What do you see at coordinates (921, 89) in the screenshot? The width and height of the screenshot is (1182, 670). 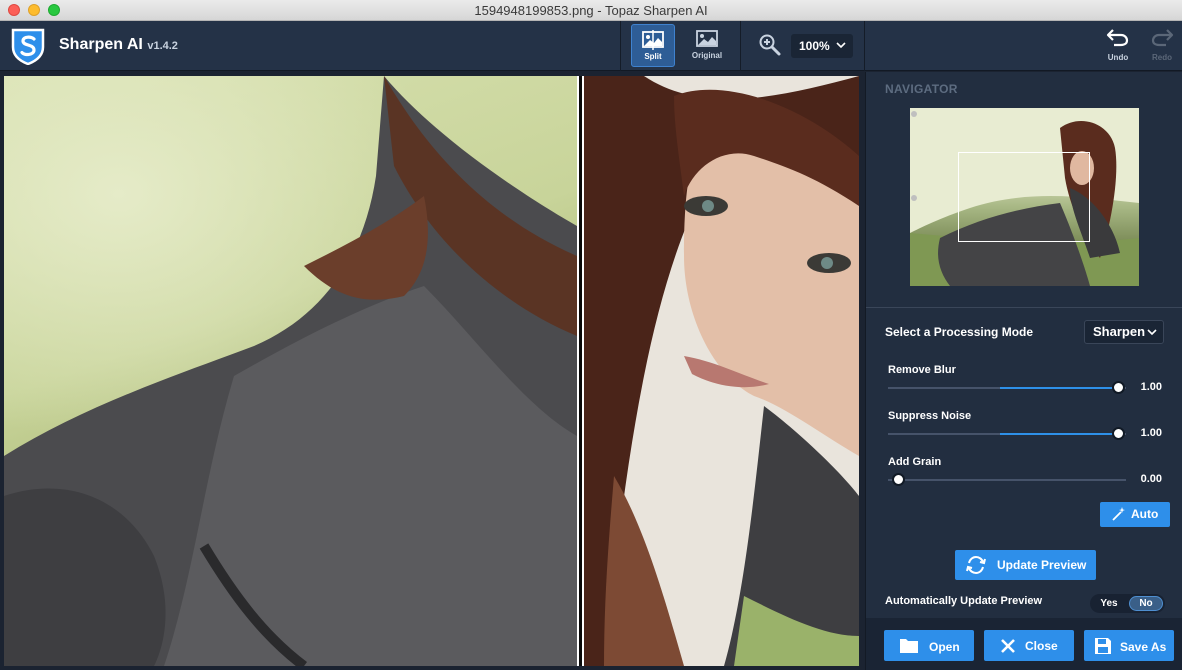 I see `navigator-title: NAVIGATOR` at bounding box center [921, 89].